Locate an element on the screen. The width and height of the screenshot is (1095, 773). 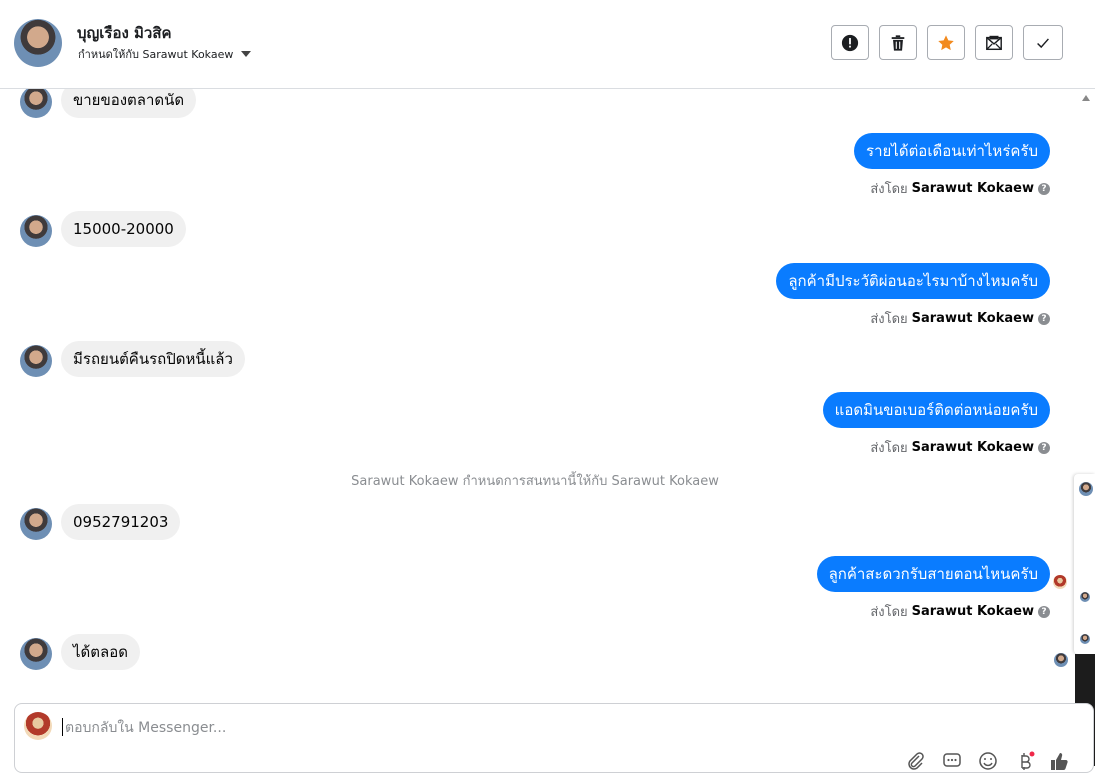
delete-button is located at coordinates (898, 42).